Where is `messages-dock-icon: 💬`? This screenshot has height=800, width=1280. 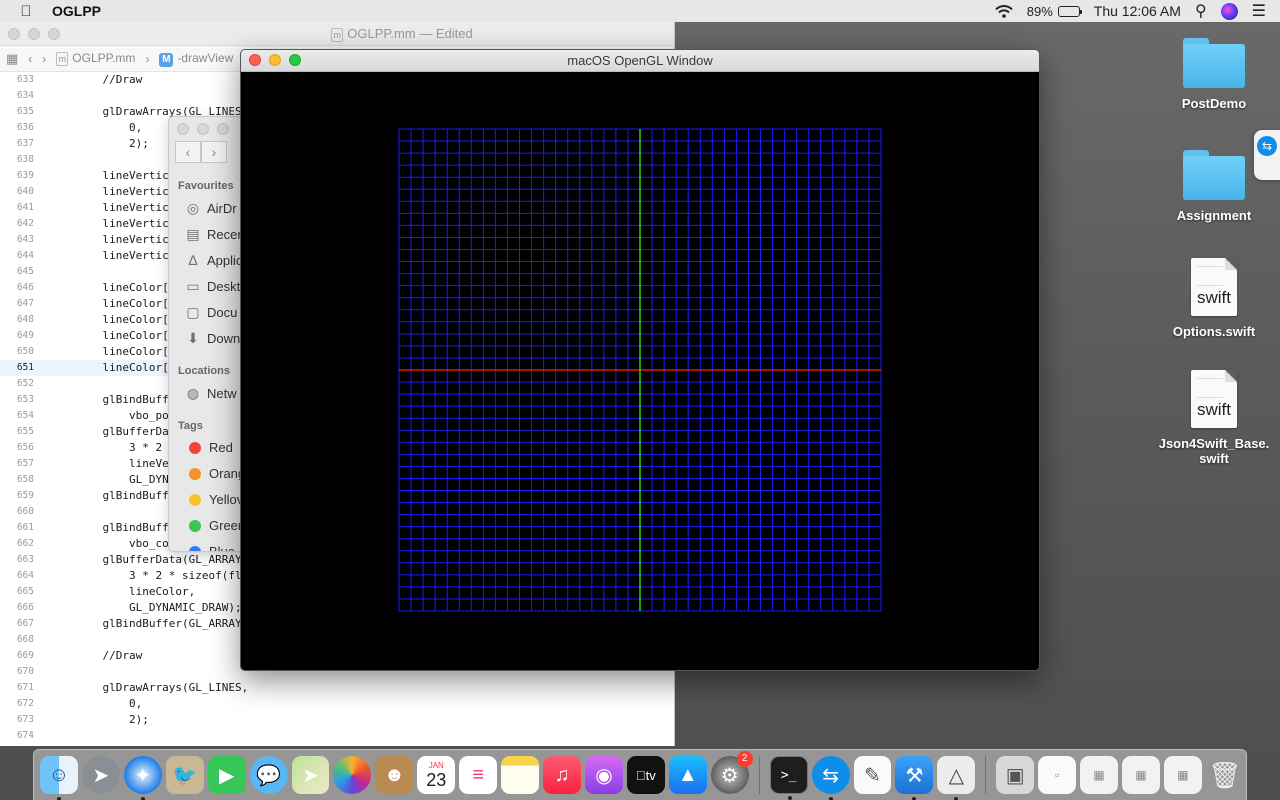 messages-dock-icon: 💬 is located at coordinates (268, 775).